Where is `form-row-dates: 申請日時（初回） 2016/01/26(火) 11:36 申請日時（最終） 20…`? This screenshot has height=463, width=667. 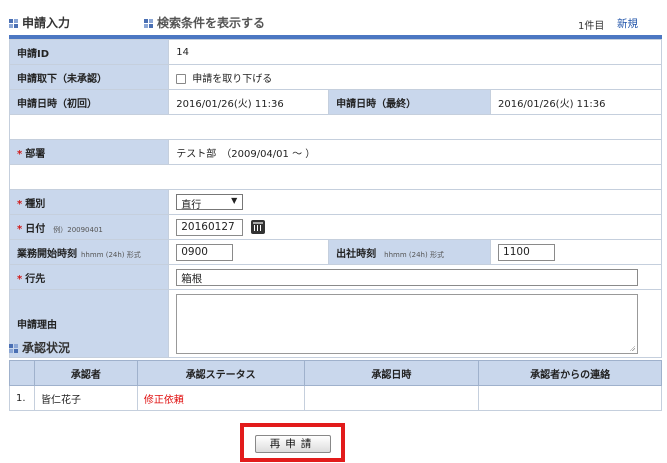
form-row-dates: 申請日時（初回） 2016/01/26(火) 11:36 申請日時（最終） 20… is located at coordinates (335, 102).